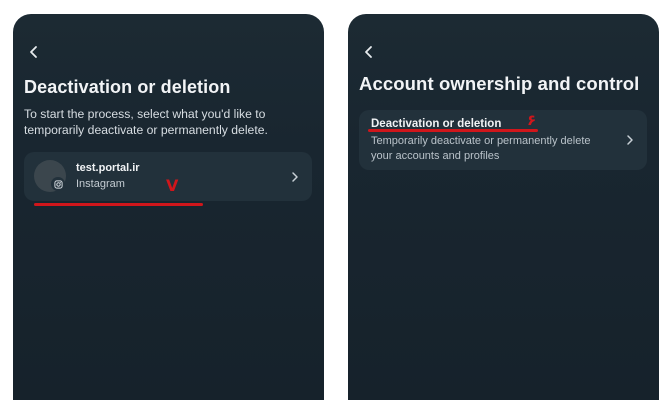 The image size is (671, 400). Describe the element at coordinates (499, 83) in the screenshot. I see `page-title: Account ownership and control` at that location.